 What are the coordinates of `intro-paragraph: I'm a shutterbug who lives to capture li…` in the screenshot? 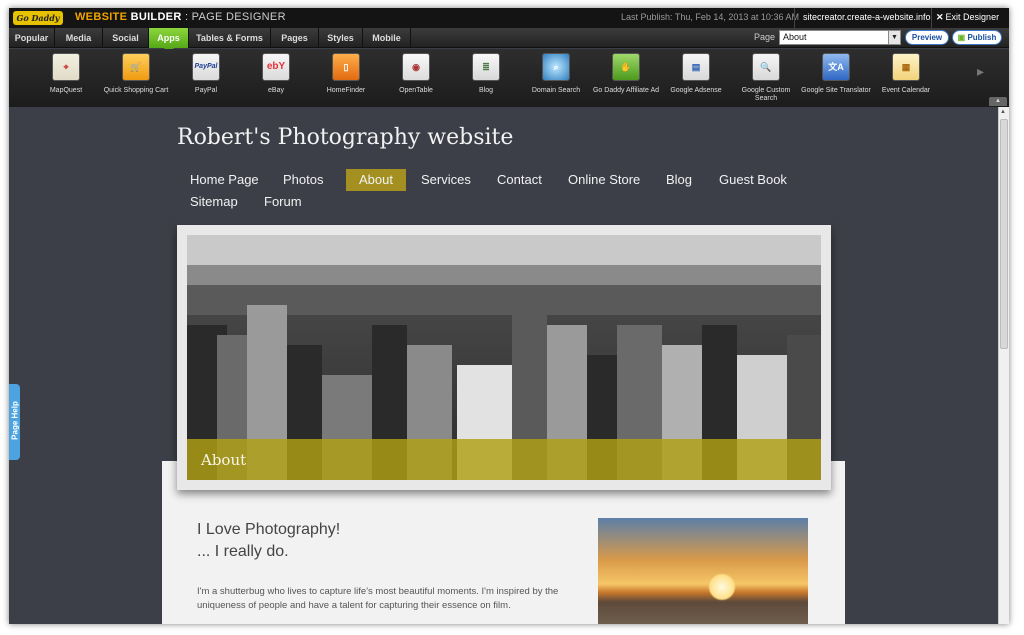 It's located at (392, 599).